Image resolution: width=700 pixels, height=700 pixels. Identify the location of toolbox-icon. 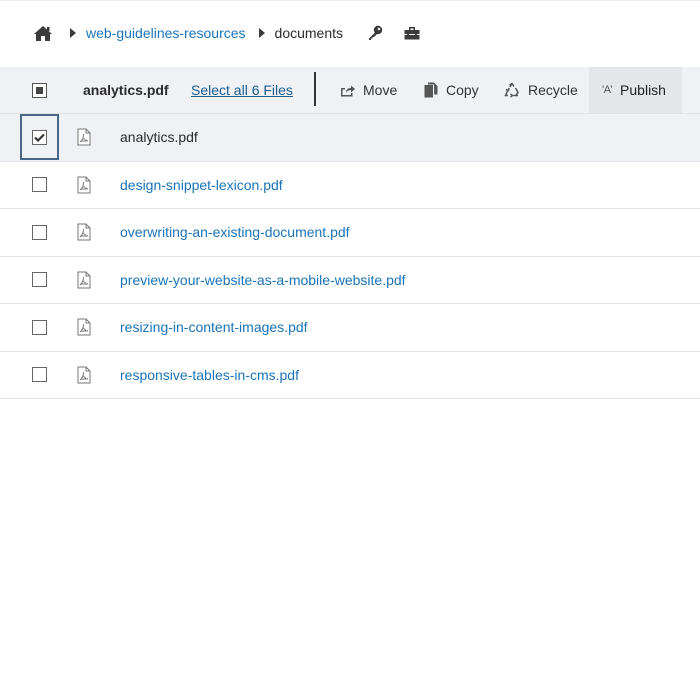
(412, 33).